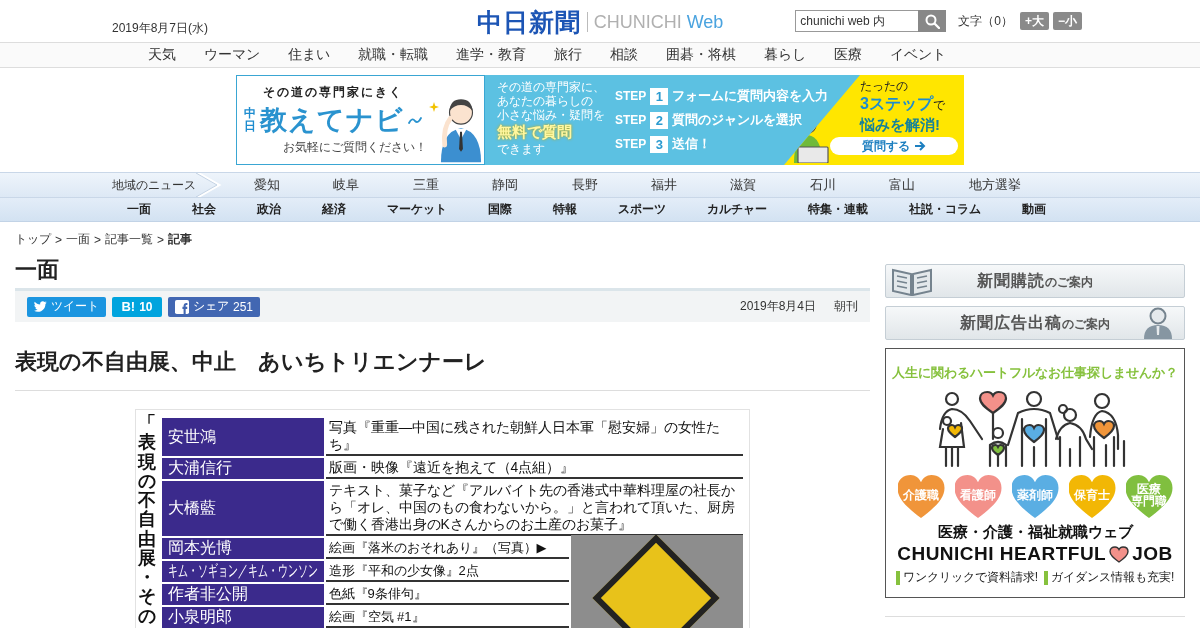 The height and width of the screenshot is (630, 1200). I want to click on category-link: カルチャー, so click(737, 209).